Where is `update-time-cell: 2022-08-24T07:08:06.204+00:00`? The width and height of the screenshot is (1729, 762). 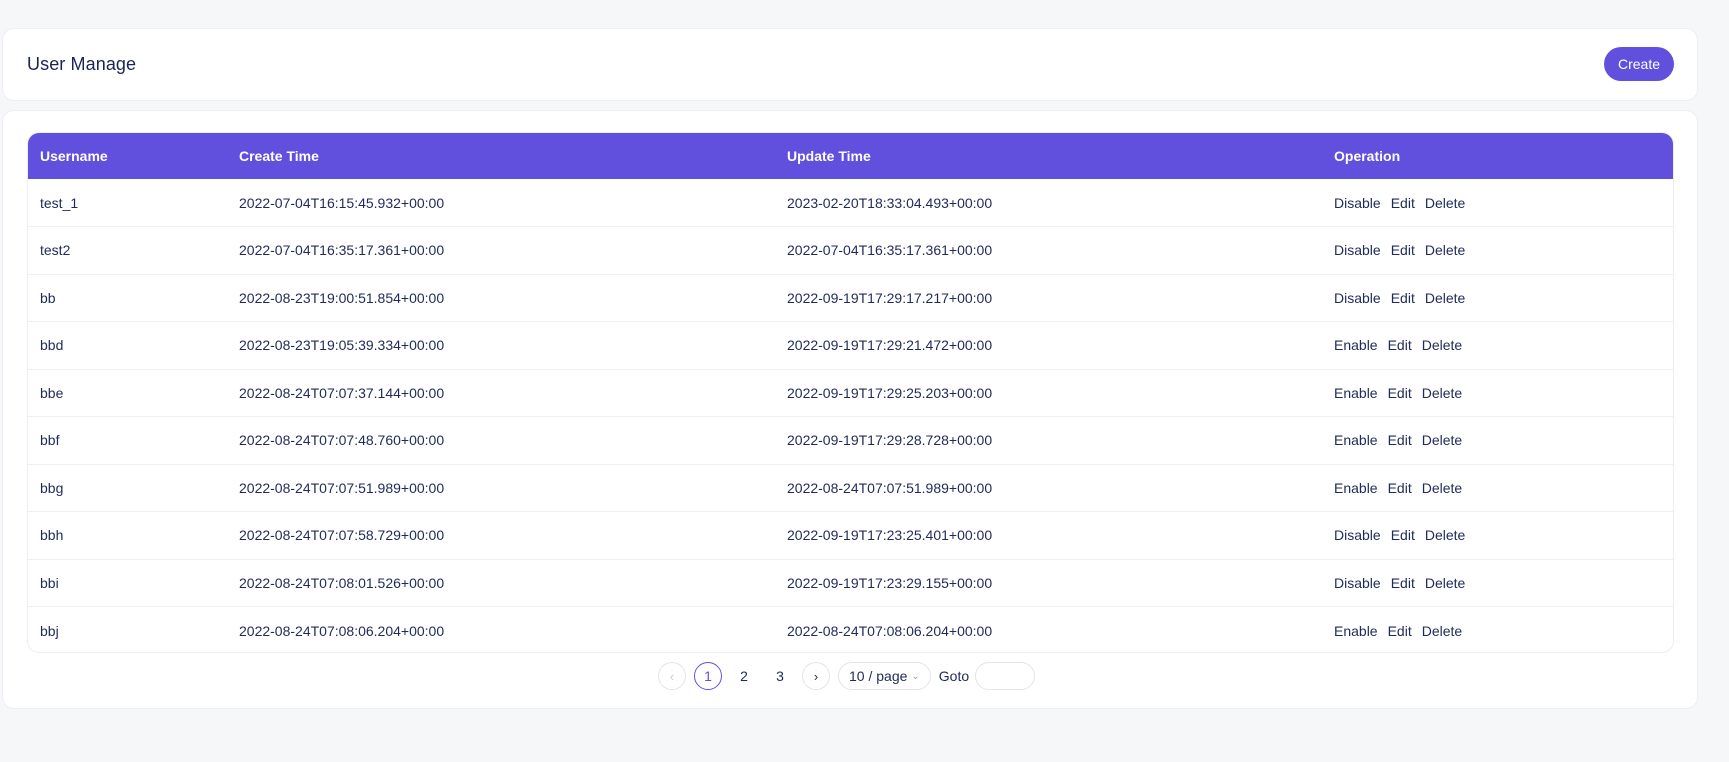 update-time-cell: 2022-08-24T07:08:06.204+00:00 is located at coordinates (890, 630).